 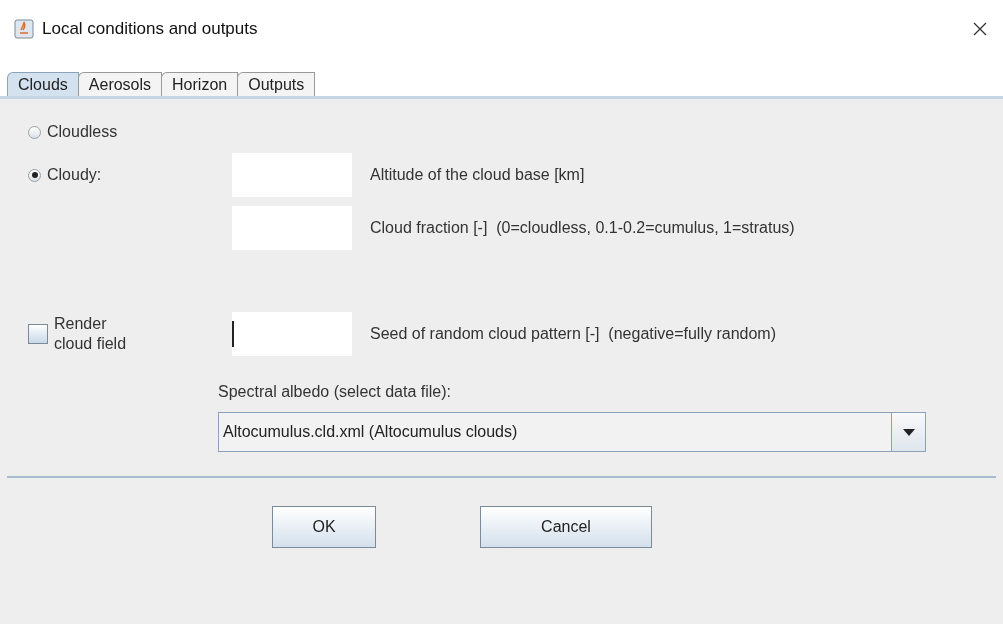 I want to click on window-title: Local conditions and outputs, so click(x=150, y=29).